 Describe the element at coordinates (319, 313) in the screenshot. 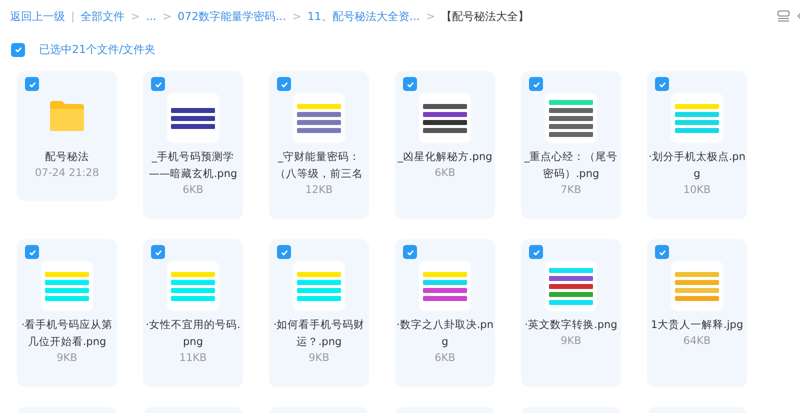

I see `file-card: ·如何看手机号码财运？.png 9KB` at that location.